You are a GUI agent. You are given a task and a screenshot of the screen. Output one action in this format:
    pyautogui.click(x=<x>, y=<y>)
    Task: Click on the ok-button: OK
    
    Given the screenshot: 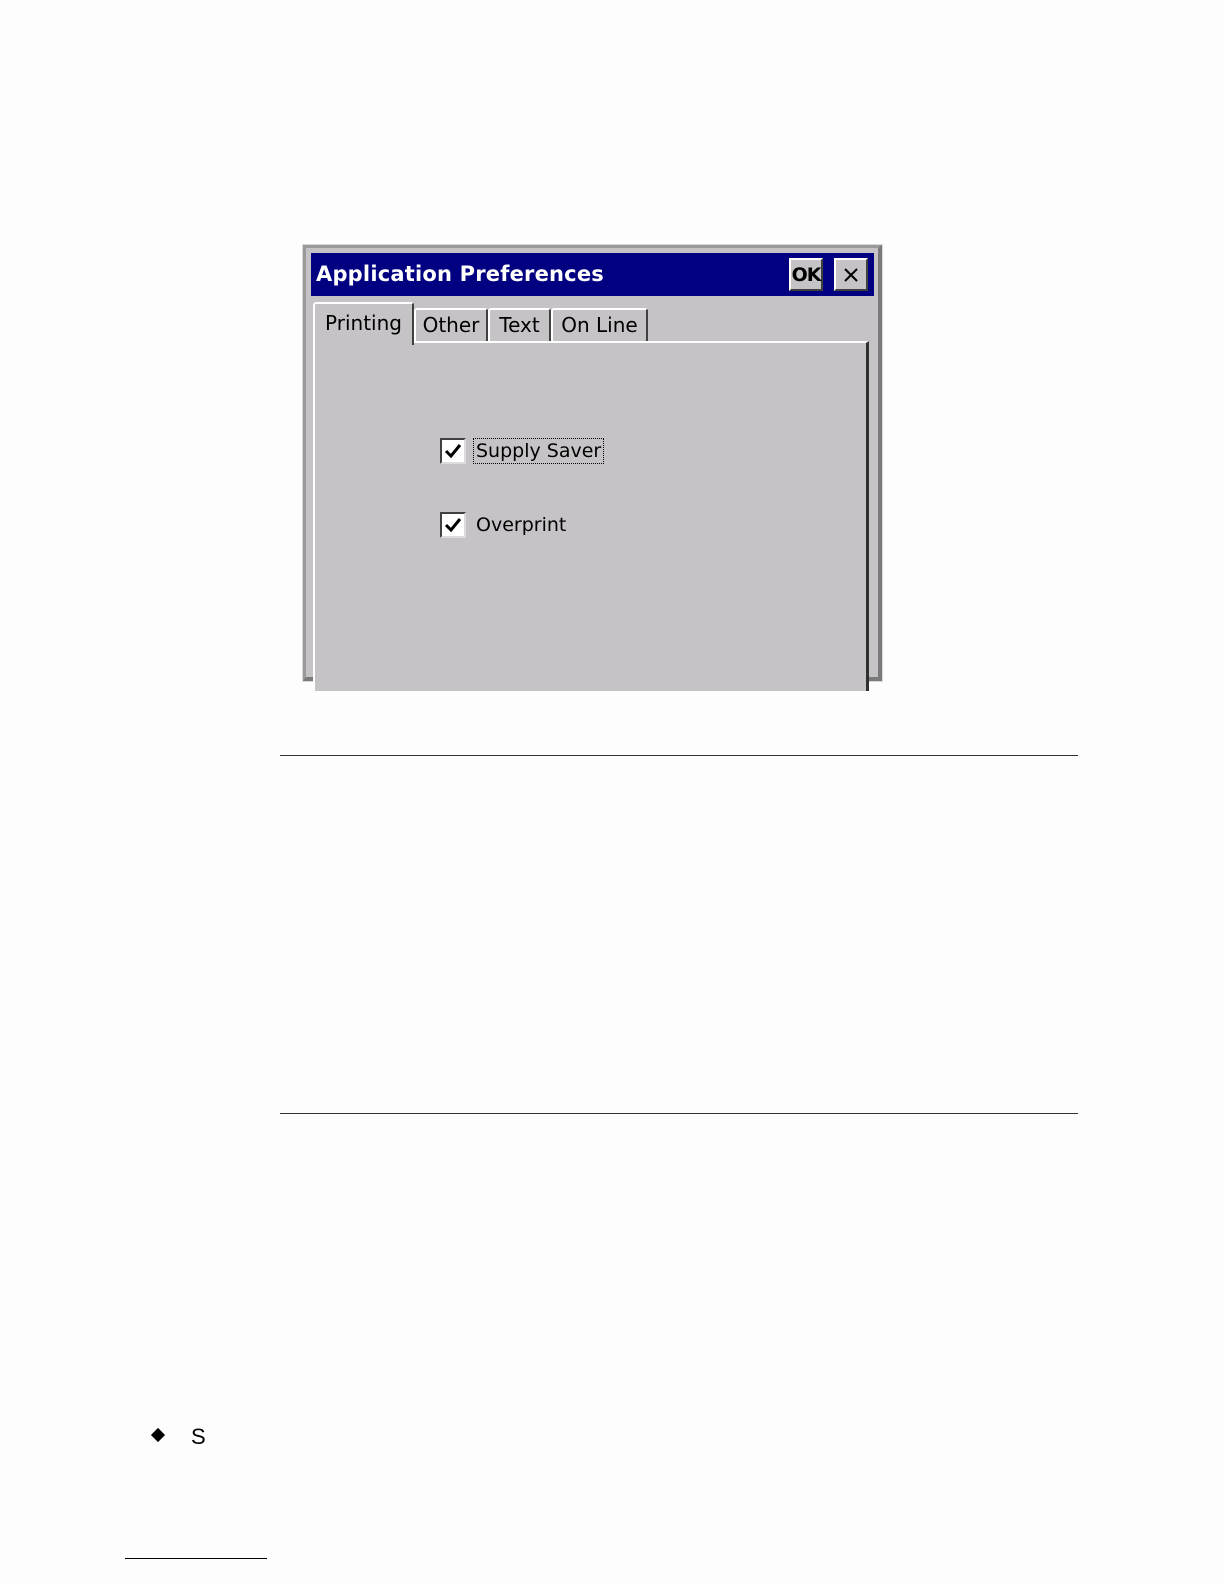 What is the action you would take?
    pyautogui.click(x=806, y=274)
    